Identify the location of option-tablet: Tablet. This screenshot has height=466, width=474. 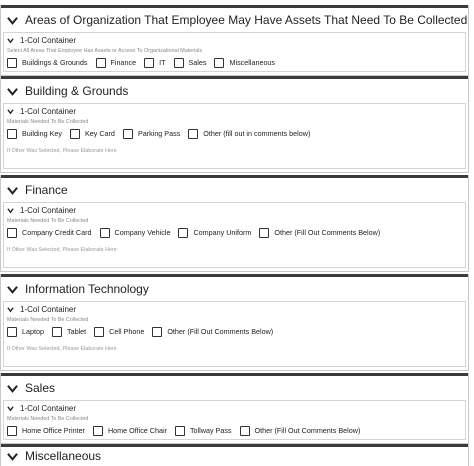
(69, 331).